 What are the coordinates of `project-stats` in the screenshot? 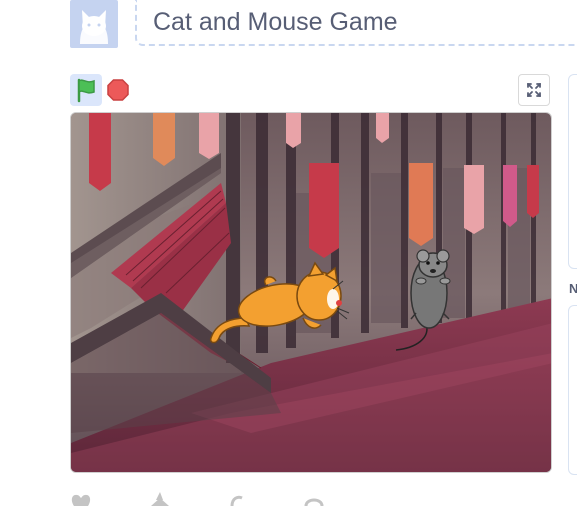 It's located at (220, 497).